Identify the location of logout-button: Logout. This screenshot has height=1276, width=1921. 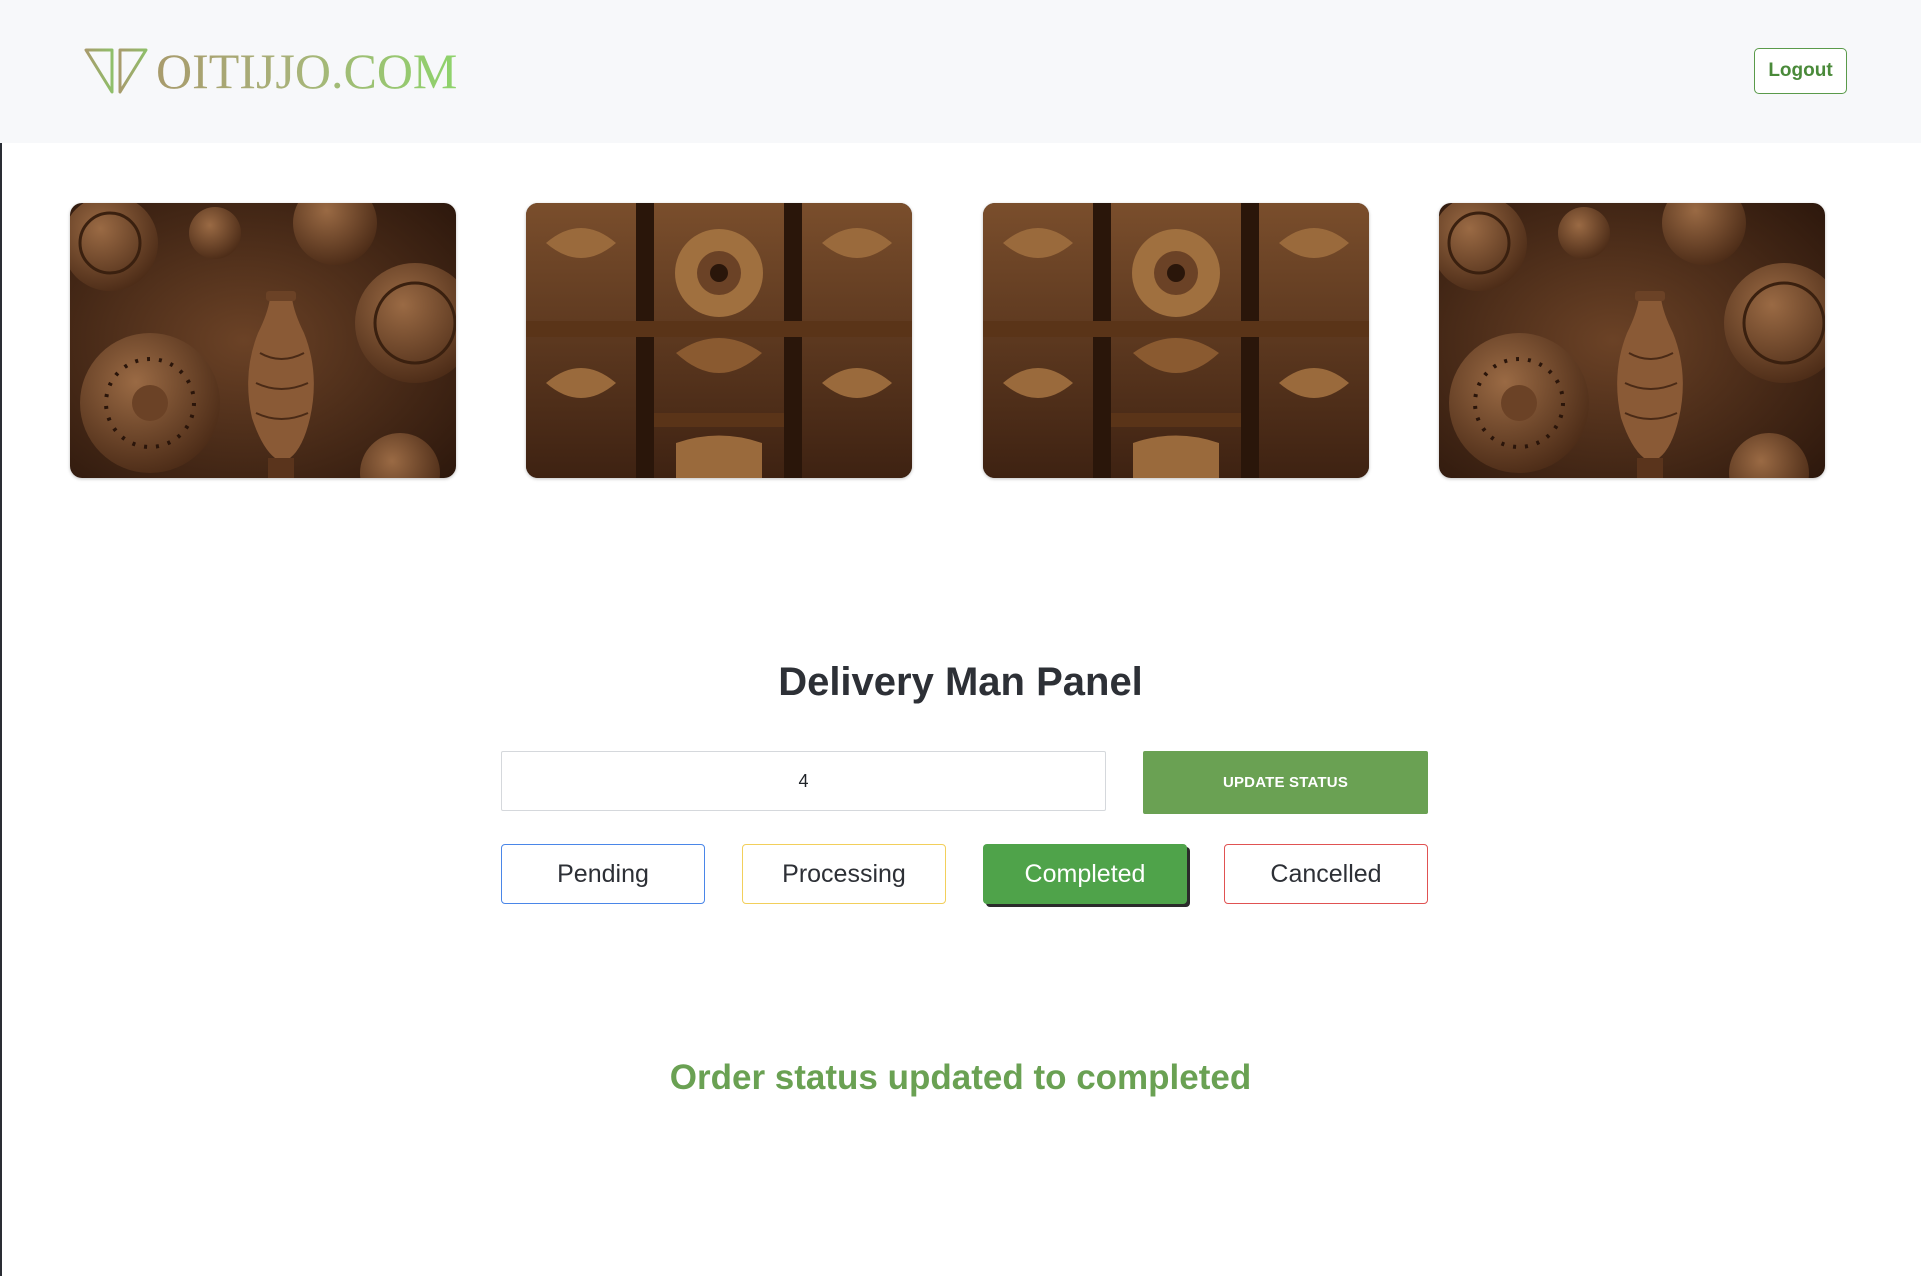
(1800, 71).